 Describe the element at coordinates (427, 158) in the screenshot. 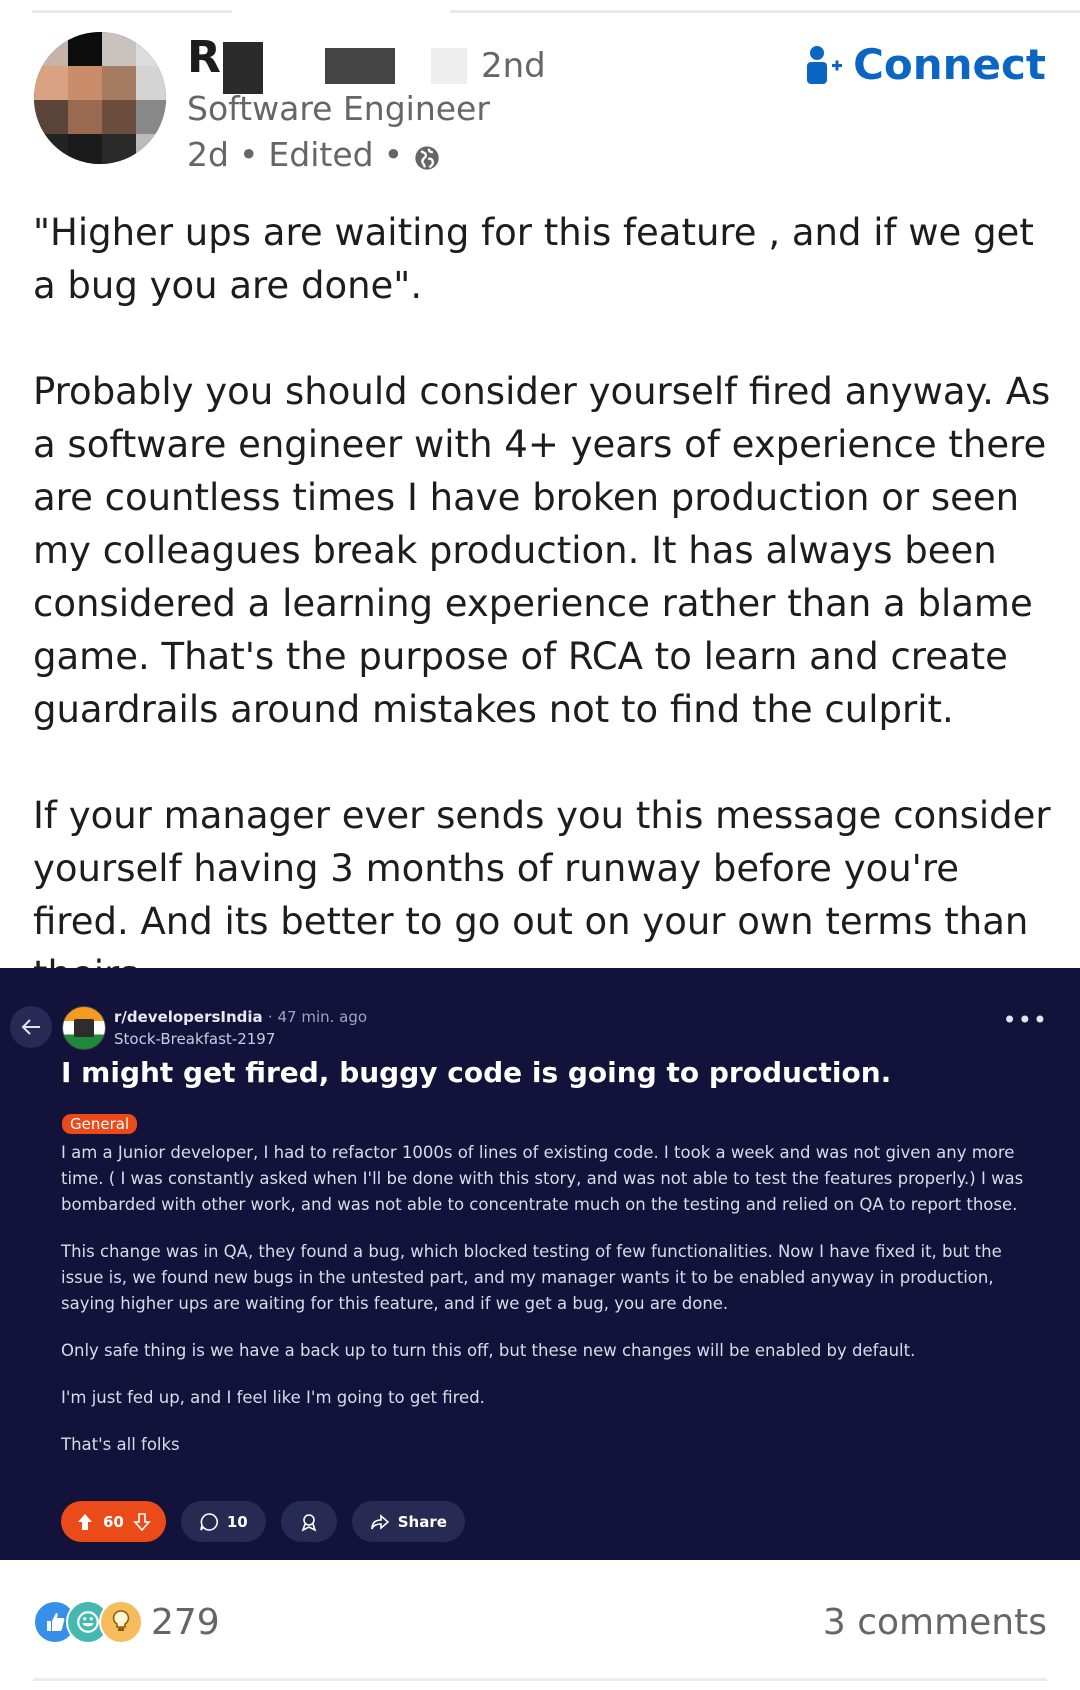

I see `globe-icon` at that location.